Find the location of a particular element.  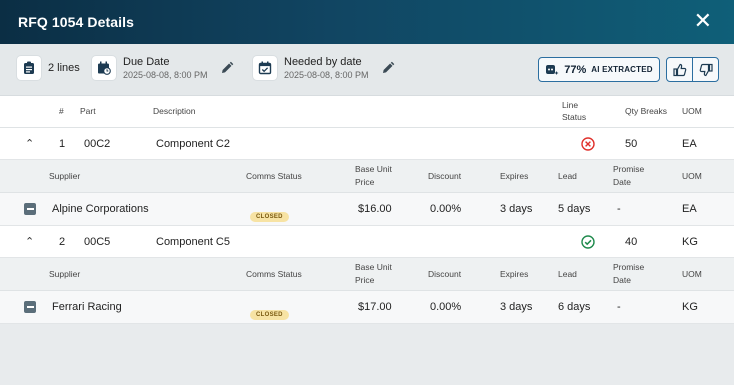

col-line-status-2: Status is located at coordinates (574, 117).